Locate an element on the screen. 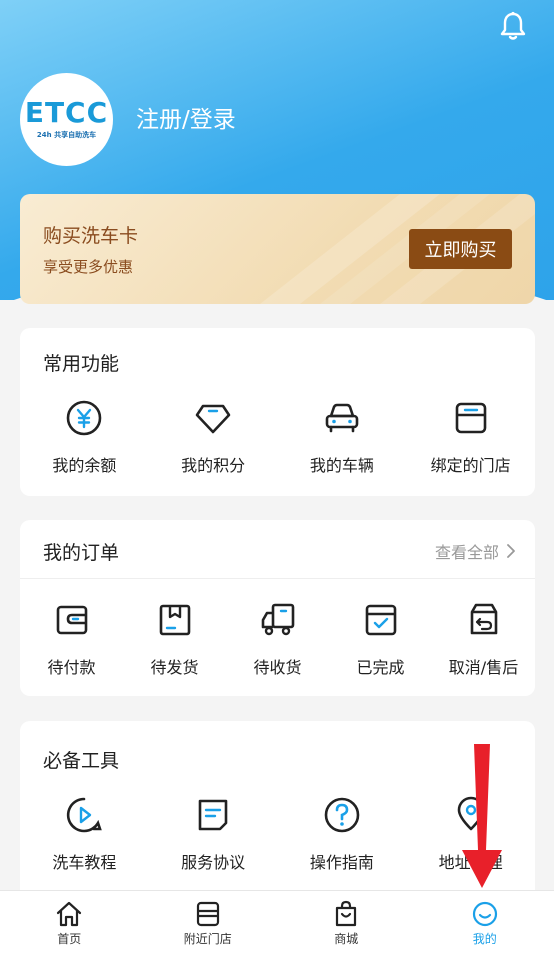  promo-subtitle: 享受更多优惠 is located at coordinates (88, 266).